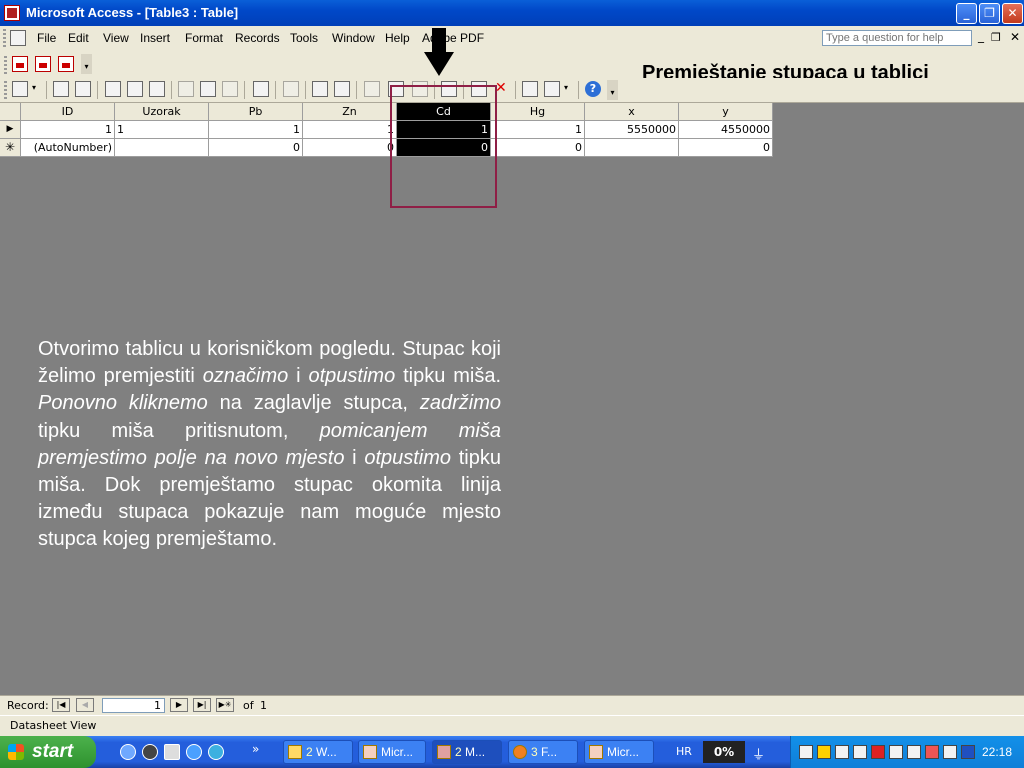  What do you see at coordinates (897, 38) in the screenshot?
I see `help-question-input` at bounding box center [897, 38].